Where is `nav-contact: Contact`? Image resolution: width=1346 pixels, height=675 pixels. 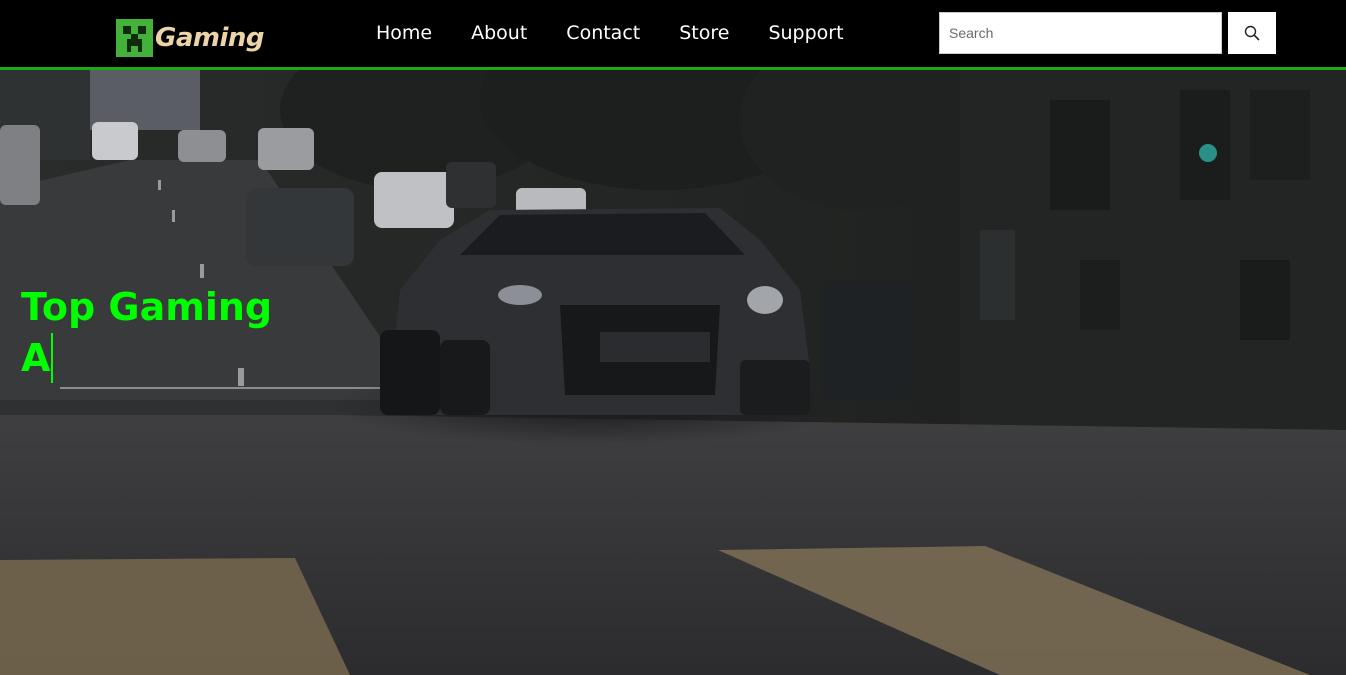 nav-contact: Contact is located at coordinates (603, 33).